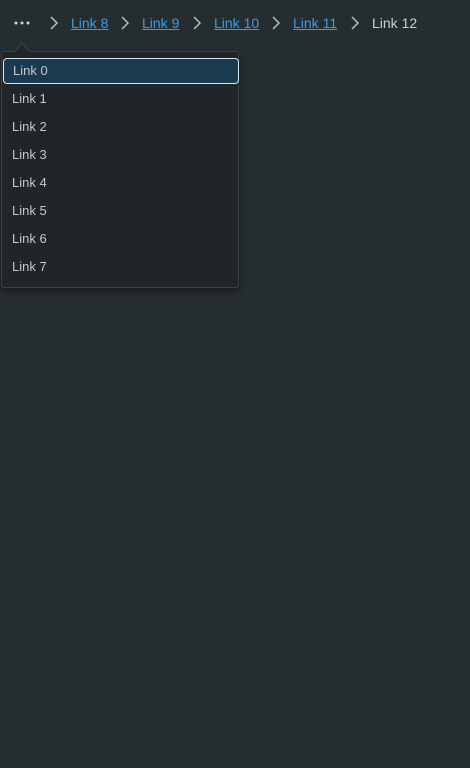 The width and height of the screenshot is (470, 768). What do you see at coordinates (121, 239) in the screenshot?
I see `menu-item-link-6: Link 6` at bounding box center [121, 239].